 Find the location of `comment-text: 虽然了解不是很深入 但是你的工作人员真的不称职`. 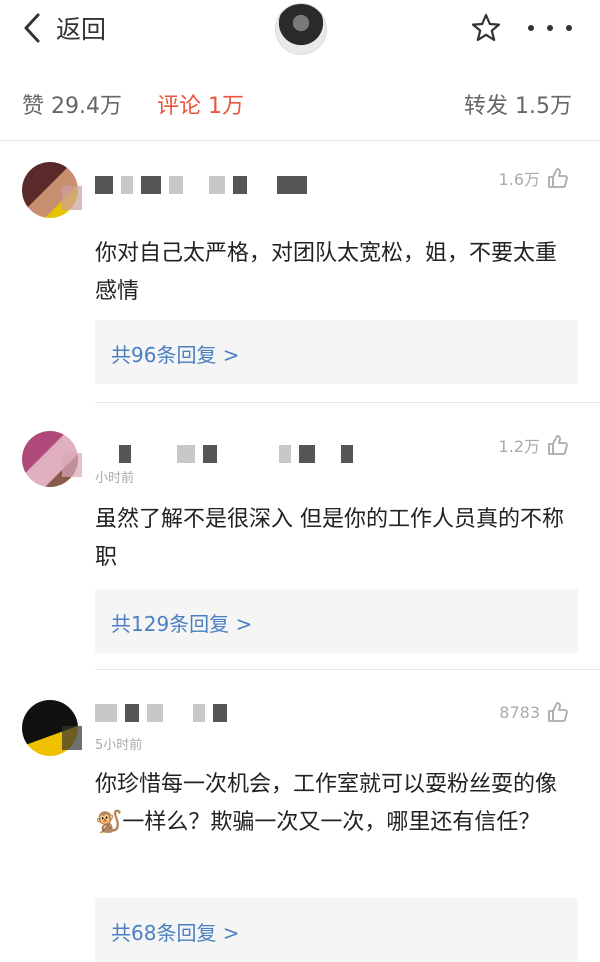

comment-text: 虽然了解不是很深入 但是你的工作人员真的不称职 is located at coordinates (329, 538).